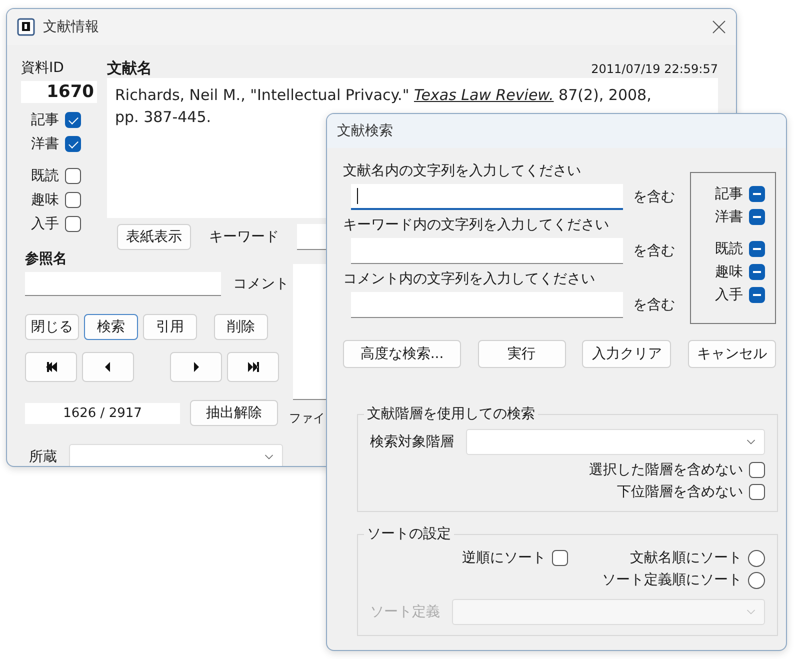  What do you see at coordinates (405, 612) in the screenshot?
I see `sort-definition-label: ソート定義` at bounding box center [405, 612].